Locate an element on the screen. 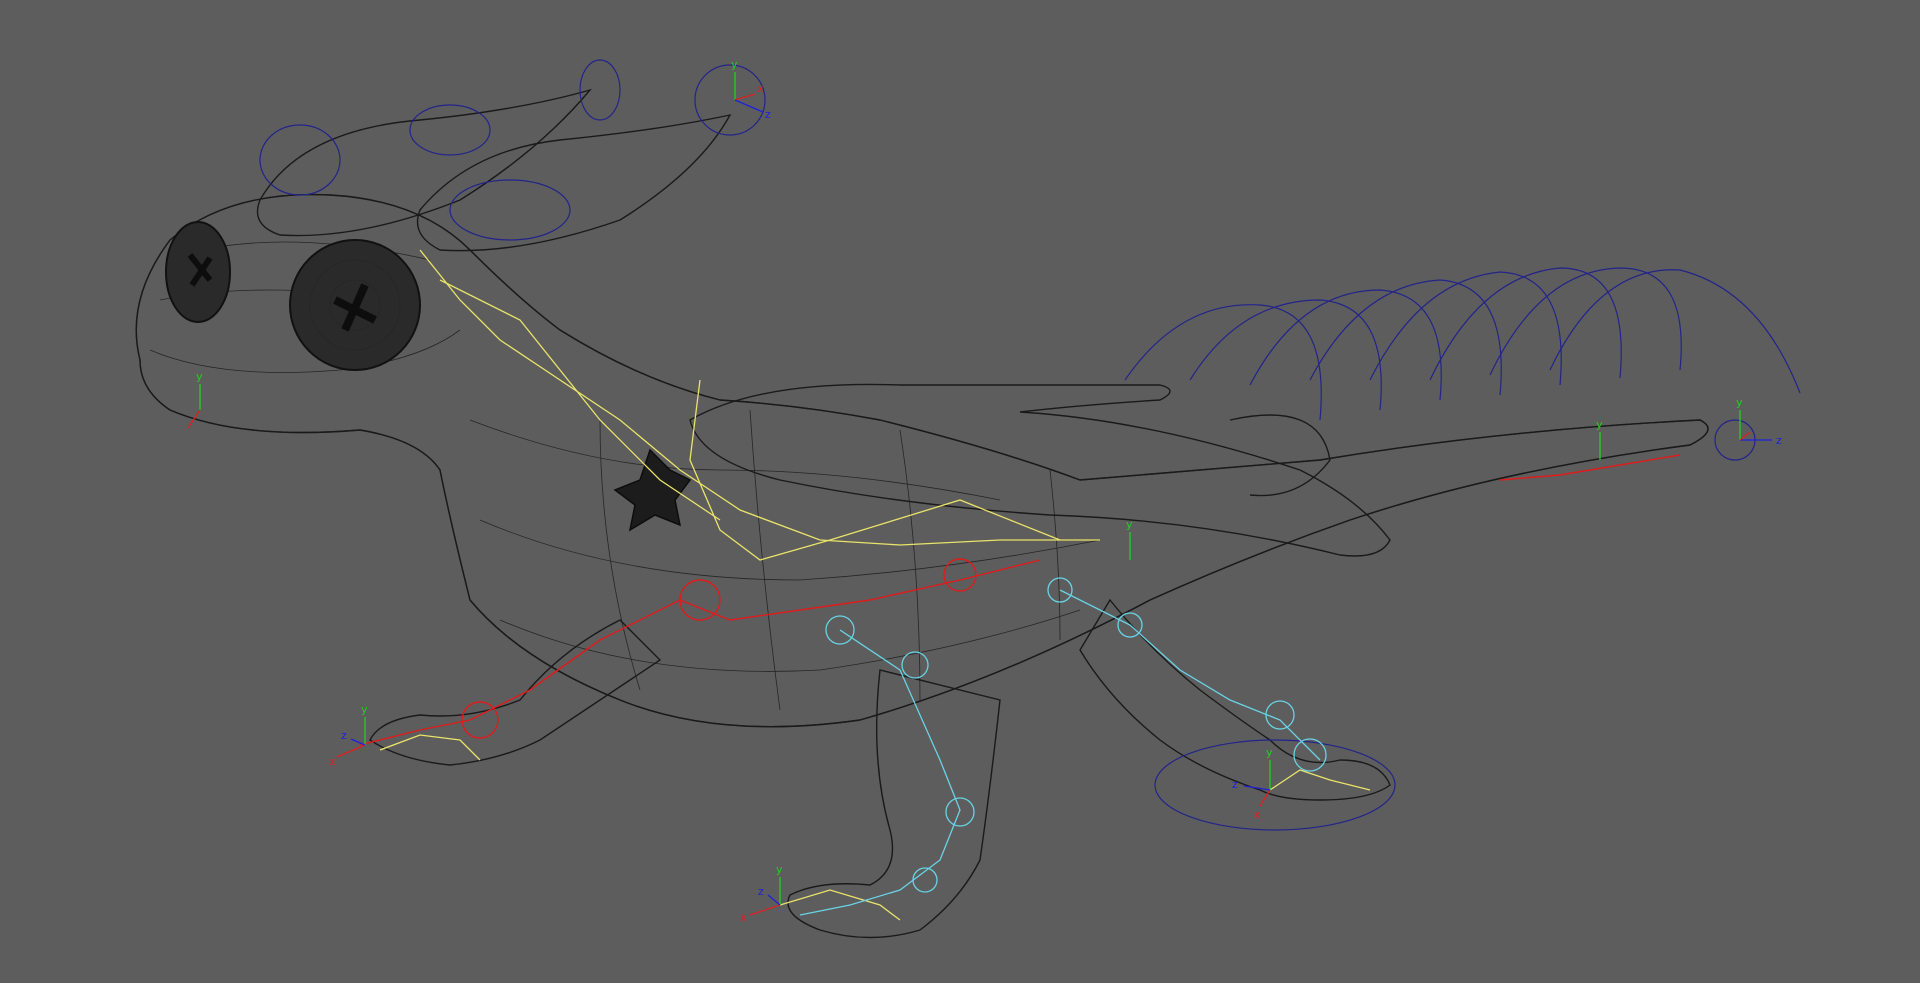 The height and width of the screenshot is (983, 1920). right-limb-joints is located at coordinates (1063, 746).